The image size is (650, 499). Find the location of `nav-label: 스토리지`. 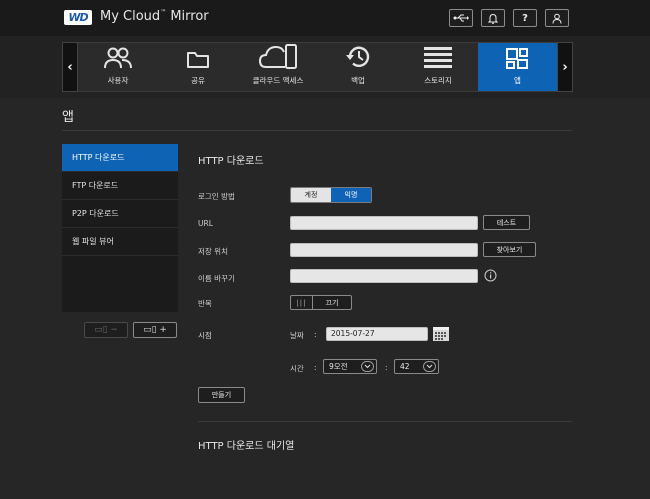

nav-label: 스토리지 is located at coordinates (438, 80).